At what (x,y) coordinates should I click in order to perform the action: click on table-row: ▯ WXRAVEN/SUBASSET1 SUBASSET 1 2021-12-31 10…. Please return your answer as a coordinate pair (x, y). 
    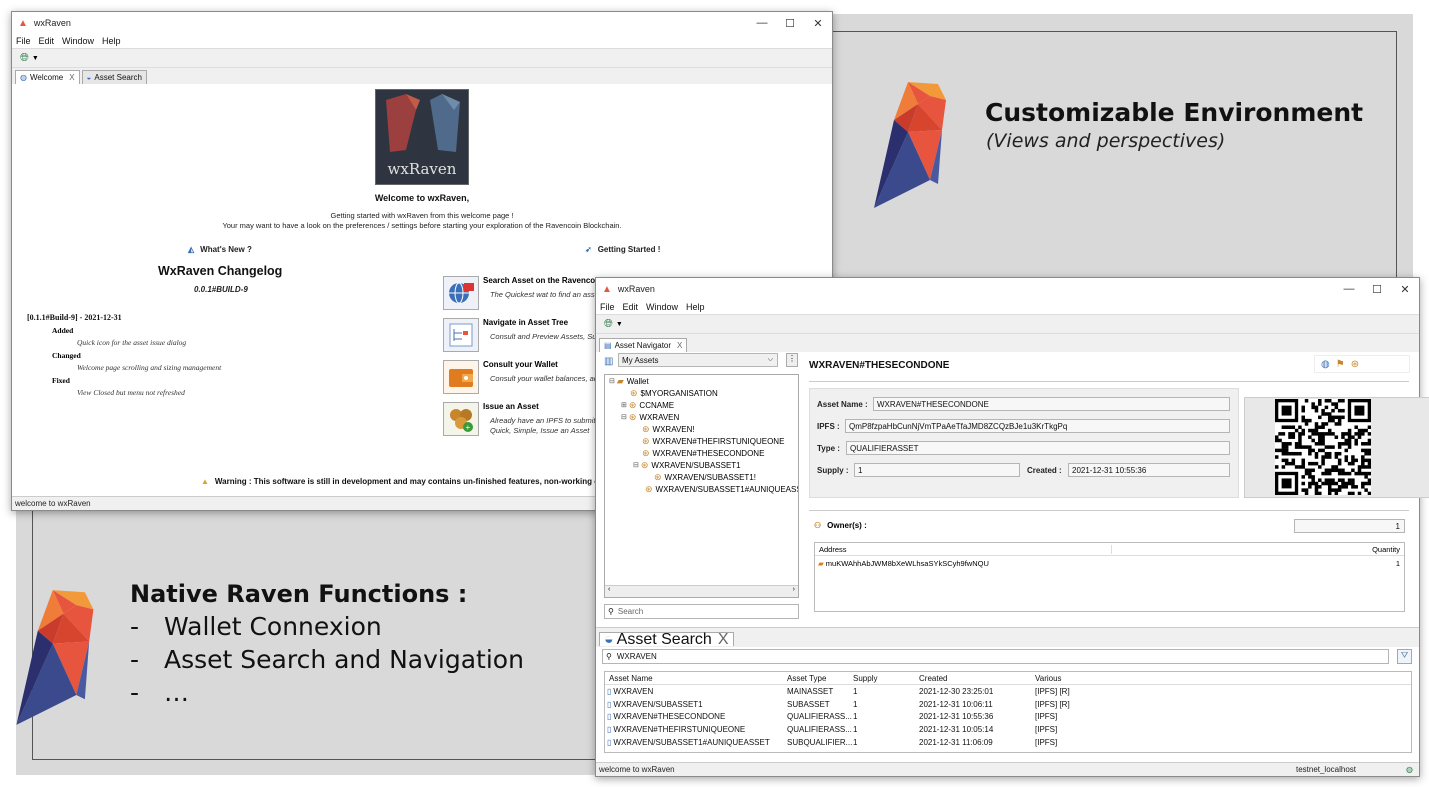
    Looking at the image, I should click on (1008, 704).